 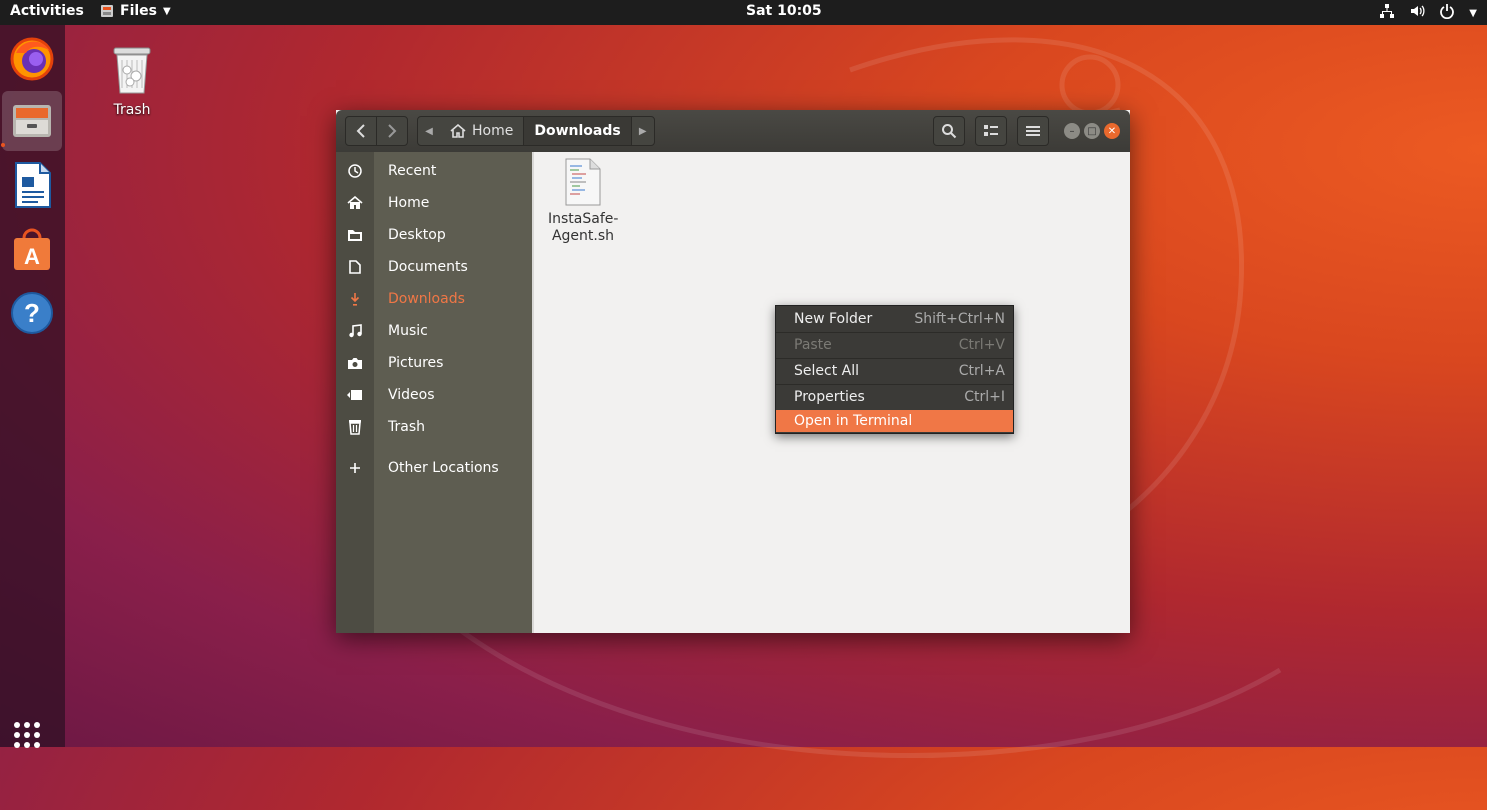 I want to click on network-icon, so click(x=1387, y=13).